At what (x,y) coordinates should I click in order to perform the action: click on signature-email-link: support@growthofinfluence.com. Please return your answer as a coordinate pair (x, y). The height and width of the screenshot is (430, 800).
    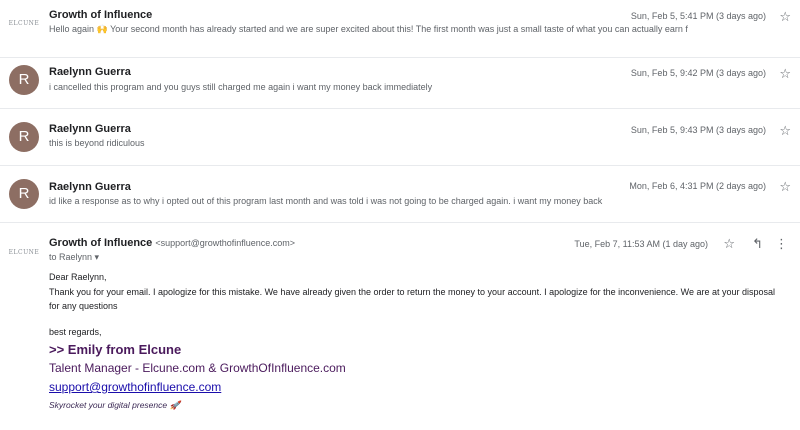
    Looking at the image, I should click on (135, 387).